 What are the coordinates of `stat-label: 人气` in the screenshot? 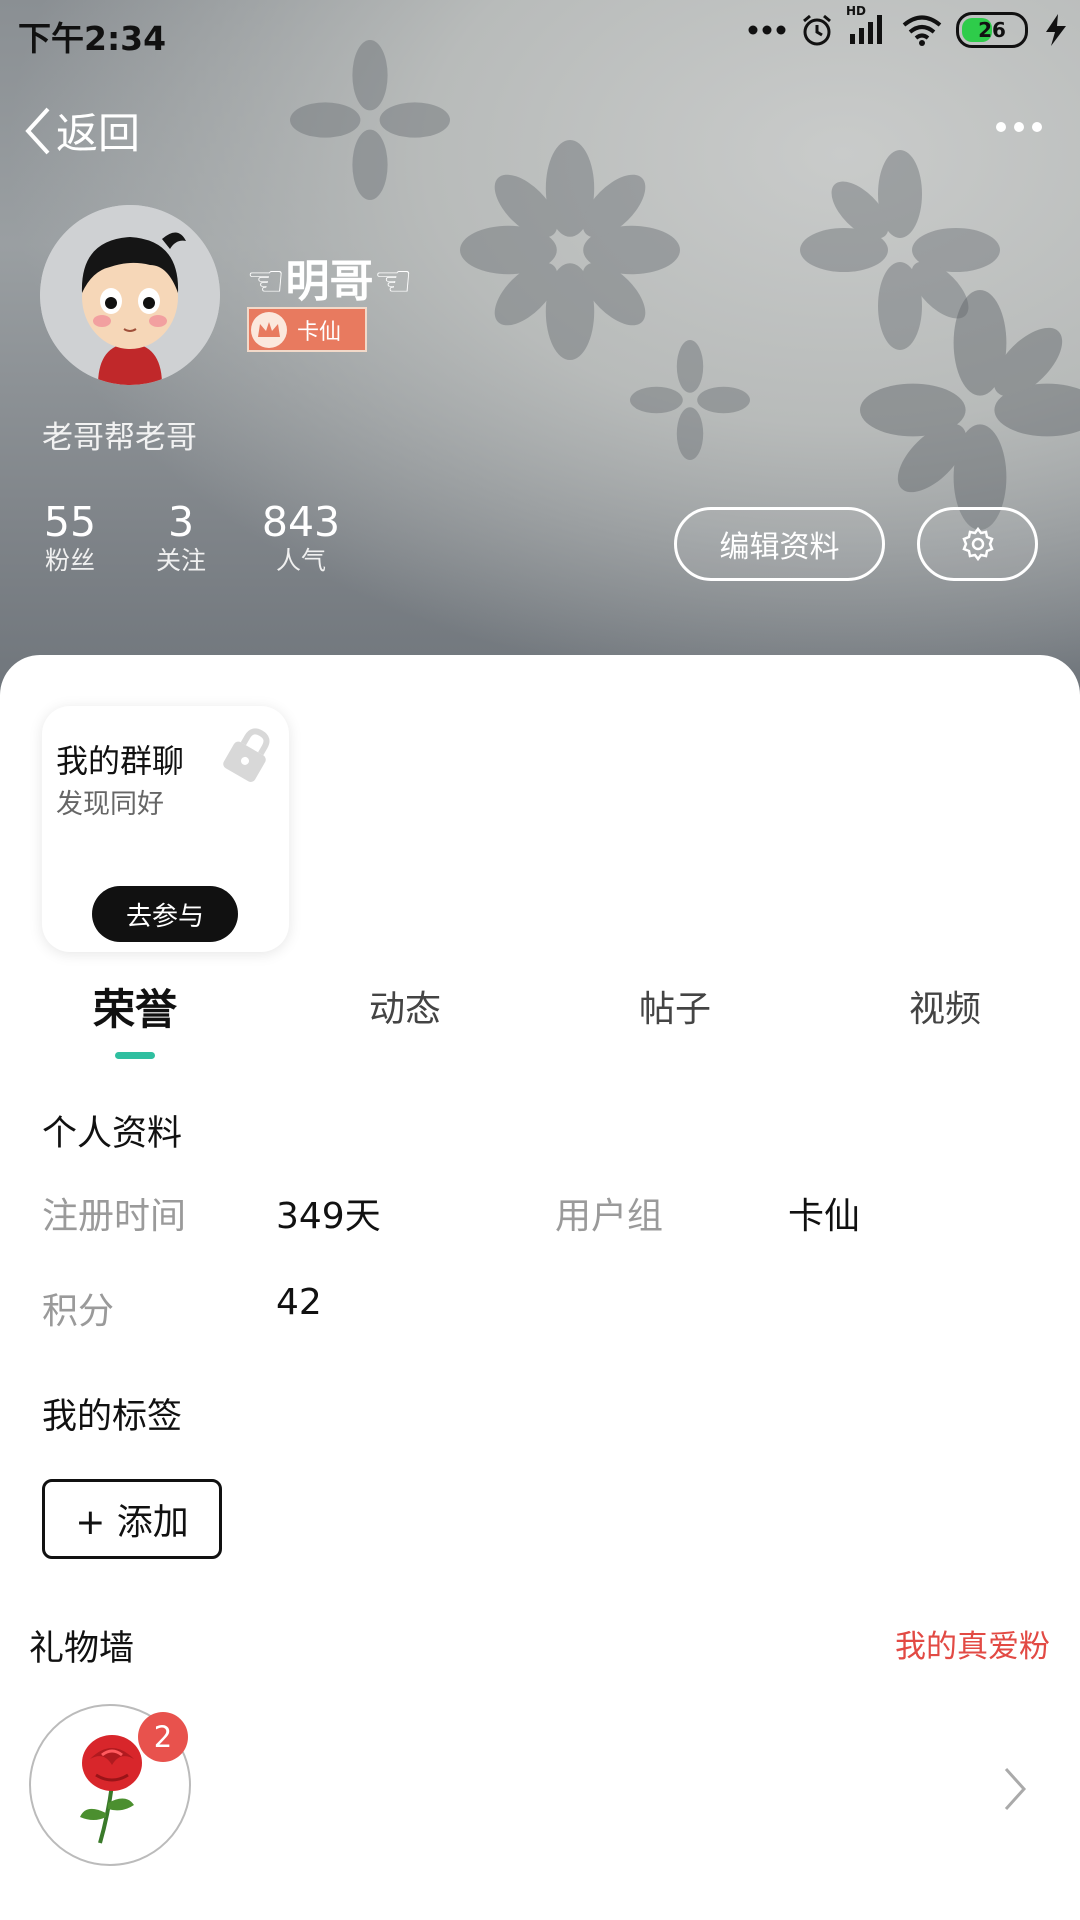 It's located at (300, 560).